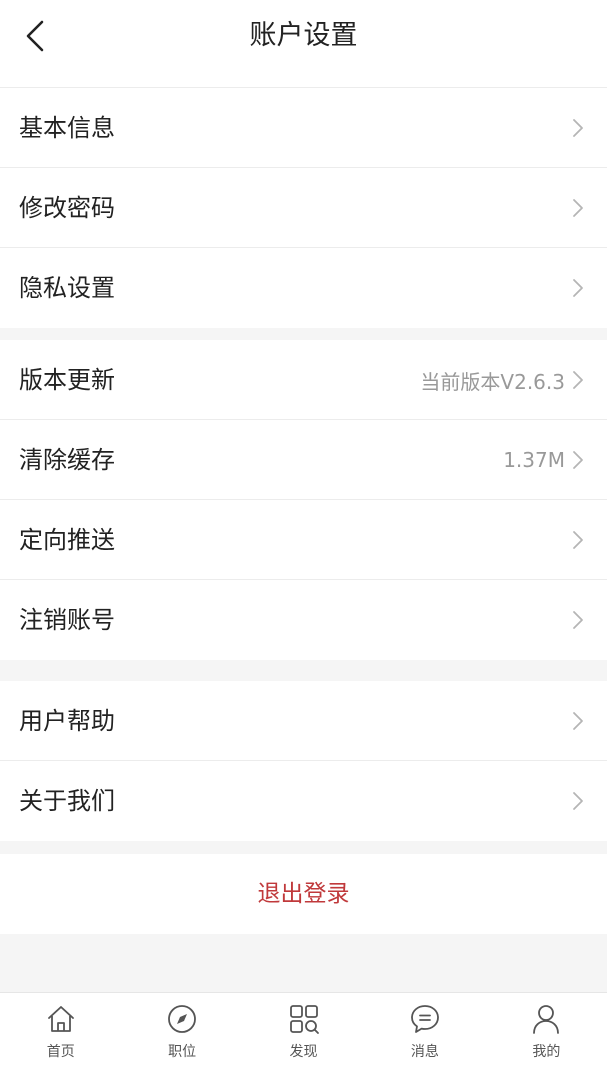 Image resolution: width=607 pixels, height=1080 pixels. I want to click on tab-jobs: 职位, so click(181, 1036).